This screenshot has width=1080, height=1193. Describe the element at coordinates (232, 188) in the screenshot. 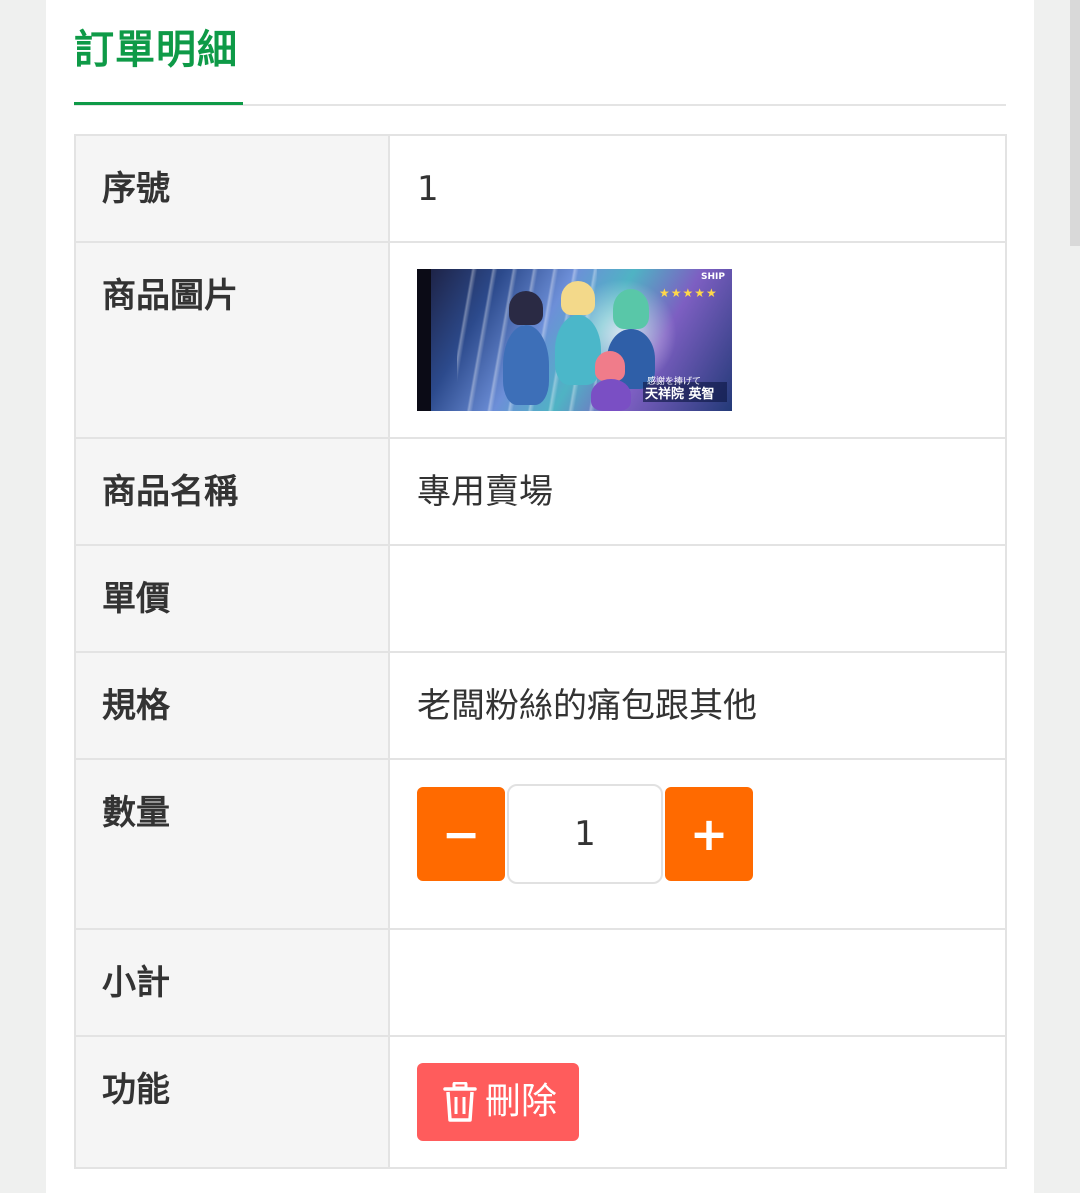

I see `label-cell: 序號` at that location.